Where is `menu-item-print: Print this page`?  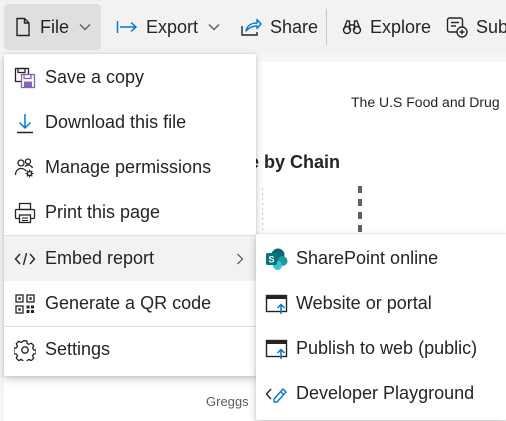
menu-item-print: Print this page is located at coordinates (130, 212).